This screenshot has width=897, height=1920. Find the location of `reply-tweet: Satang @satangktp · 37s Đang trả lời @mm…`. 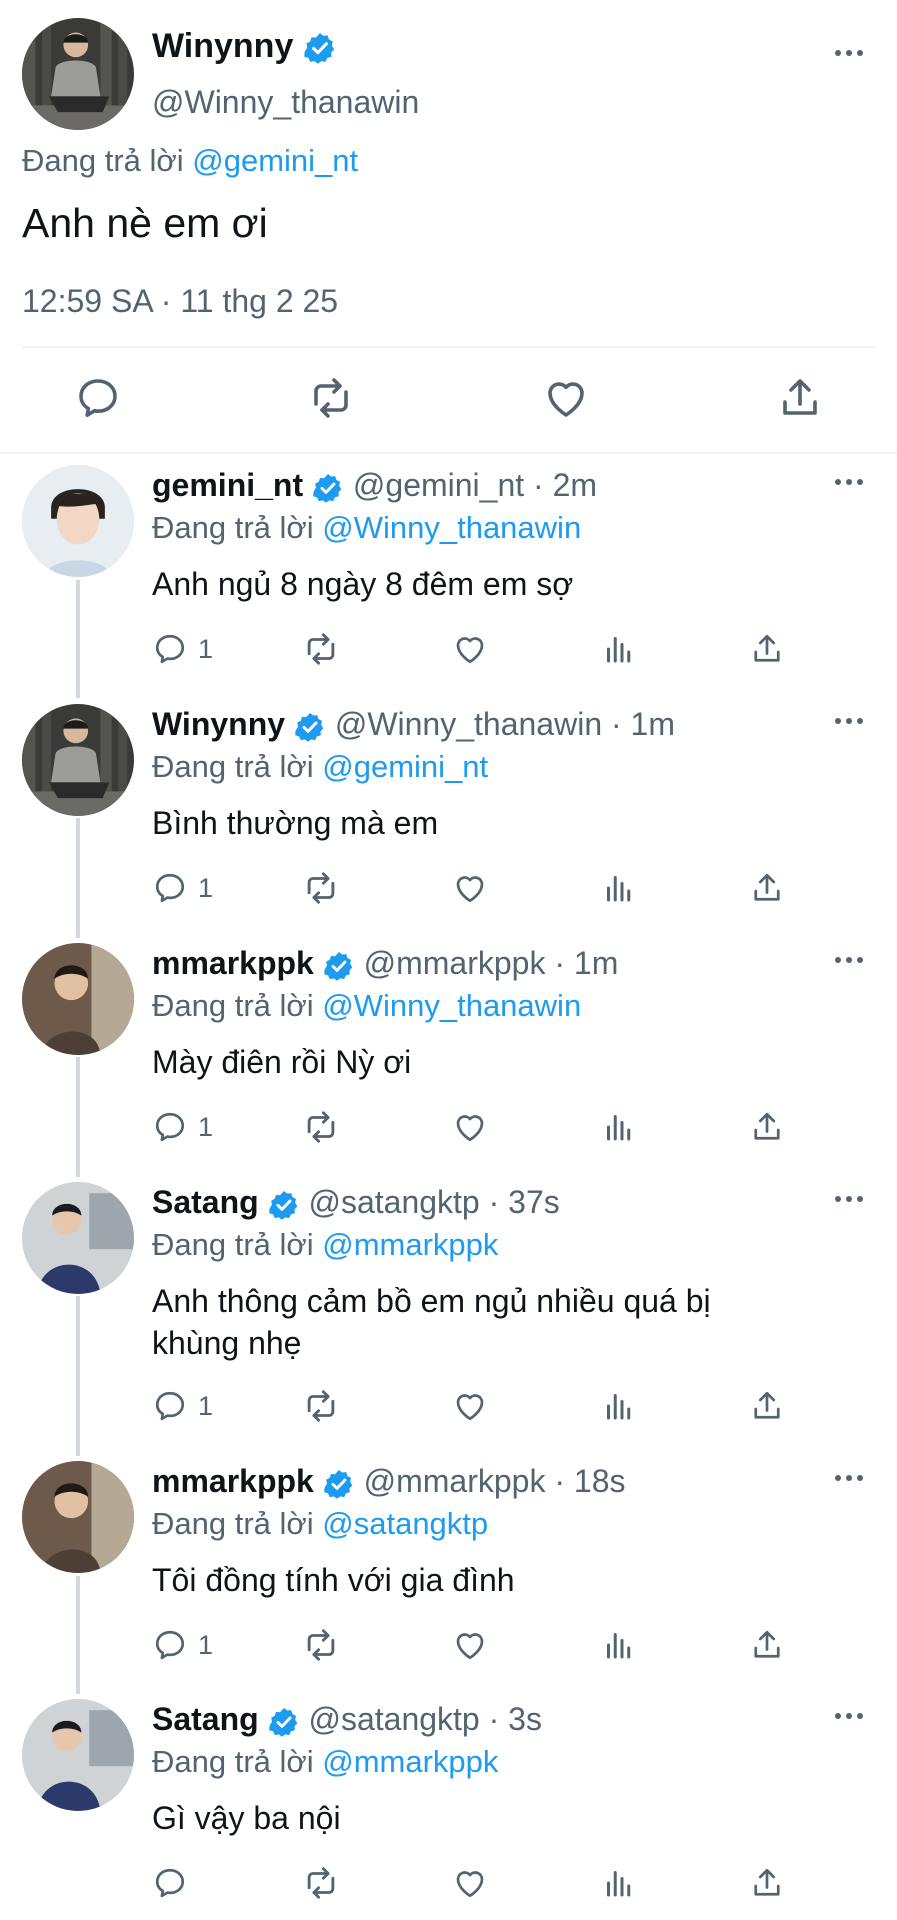

reply-tweet: Satang @satangktp · 37s Đang trả lời @mm… is located at coordinates (448, 1307).